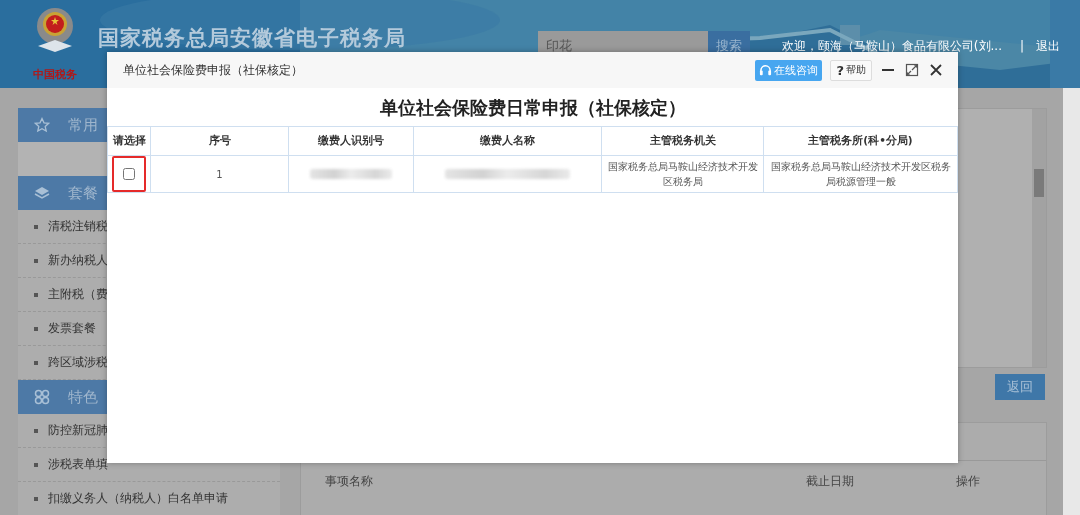  What do you see at coordinates (766, 70) in the screenshot?
I see `headset-icon` at bounding box center [766, 70].